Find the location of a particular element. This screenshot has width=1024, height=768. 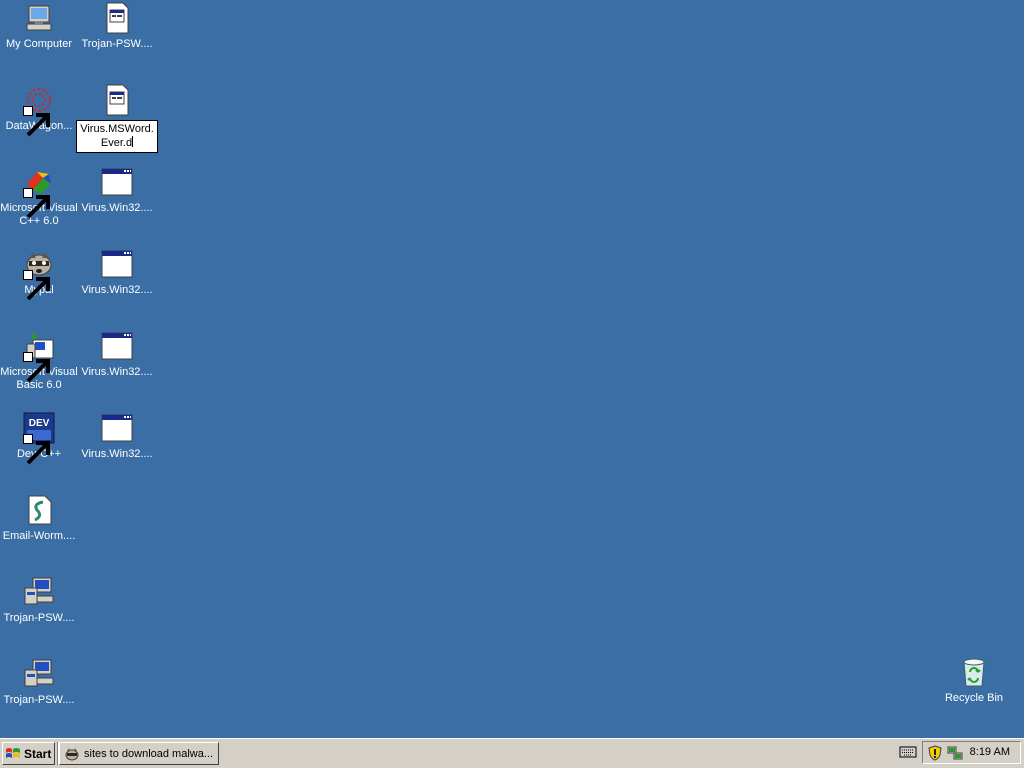

windows-logo-icon is located at coordinates (13, 752).